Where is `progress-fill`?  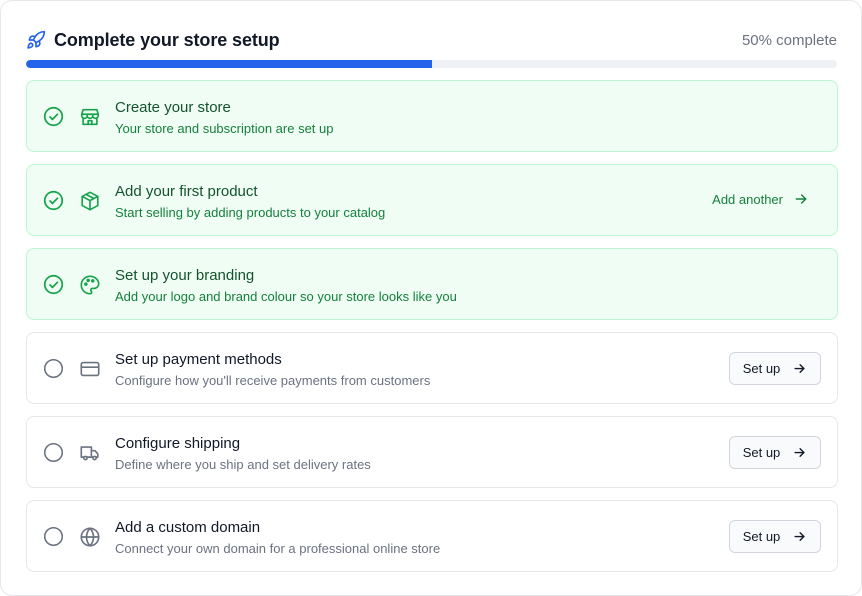 progress-fill is located at coordinates (229, 64).